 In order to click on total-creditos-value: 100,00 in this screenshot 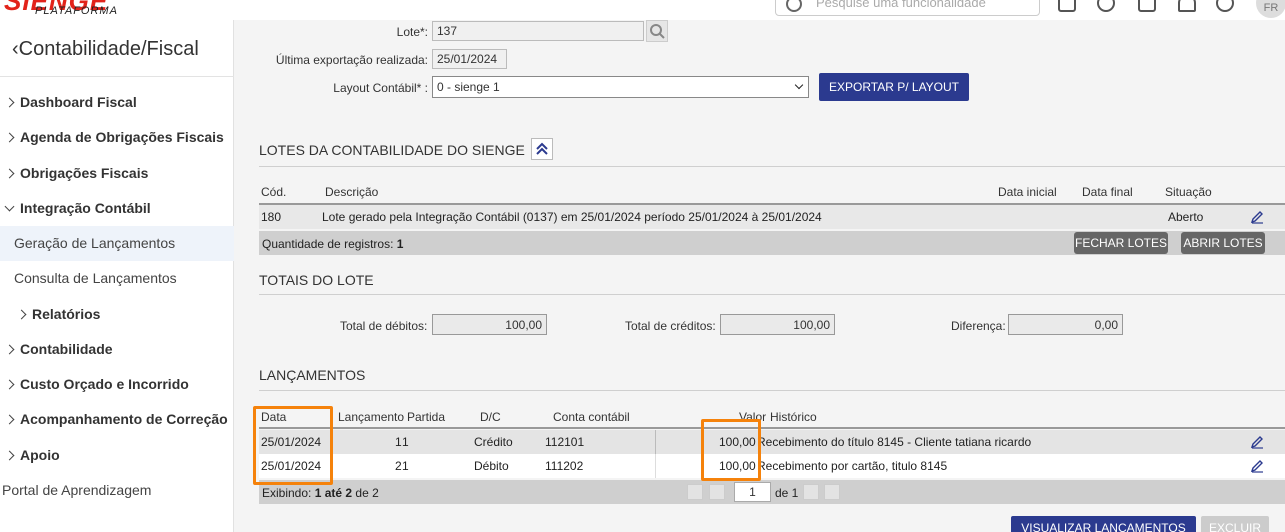, I will do `click(777, 324)`.